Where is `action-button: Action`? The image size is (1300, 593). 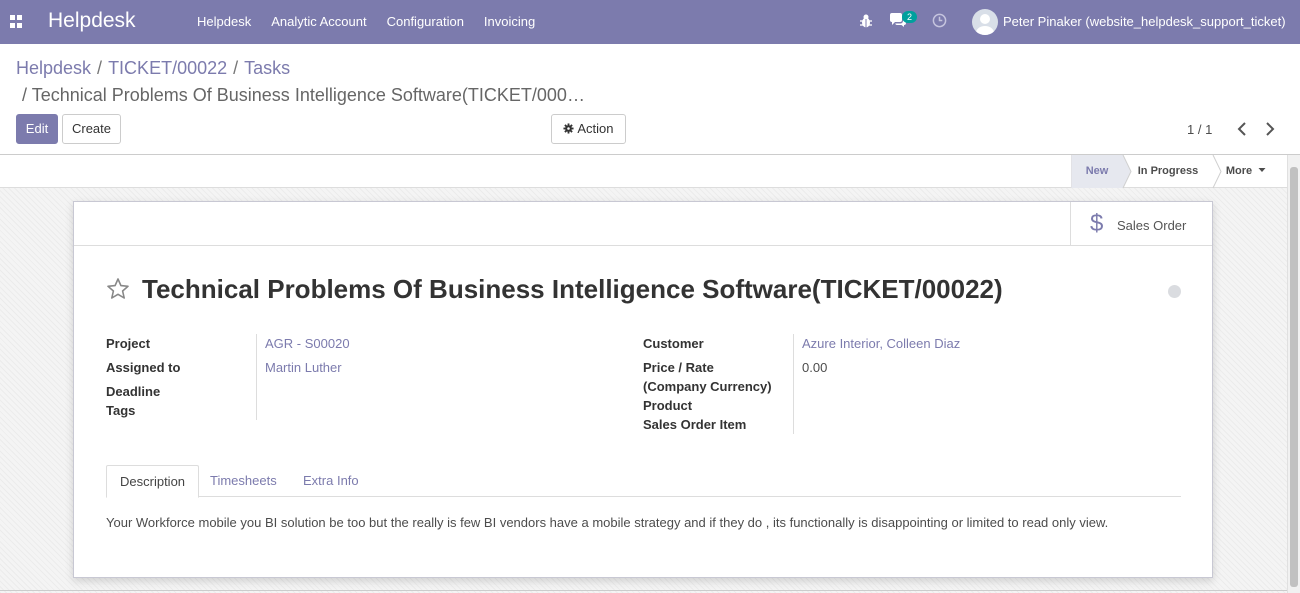
action-button: Action is located at coordinates (588, 129).